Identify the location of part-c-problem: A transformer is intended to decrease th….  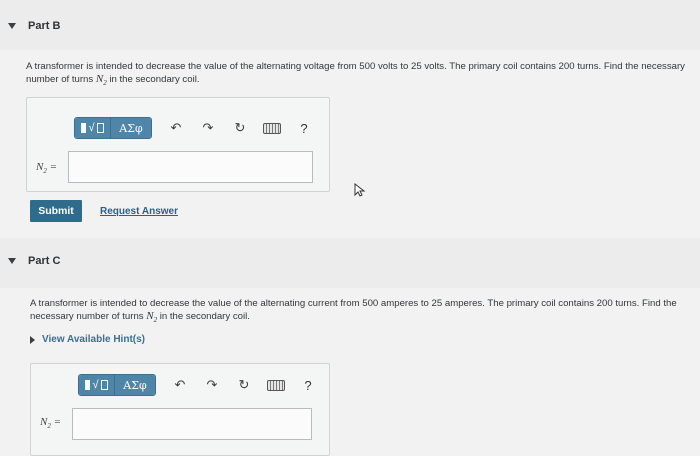
(362, 312).